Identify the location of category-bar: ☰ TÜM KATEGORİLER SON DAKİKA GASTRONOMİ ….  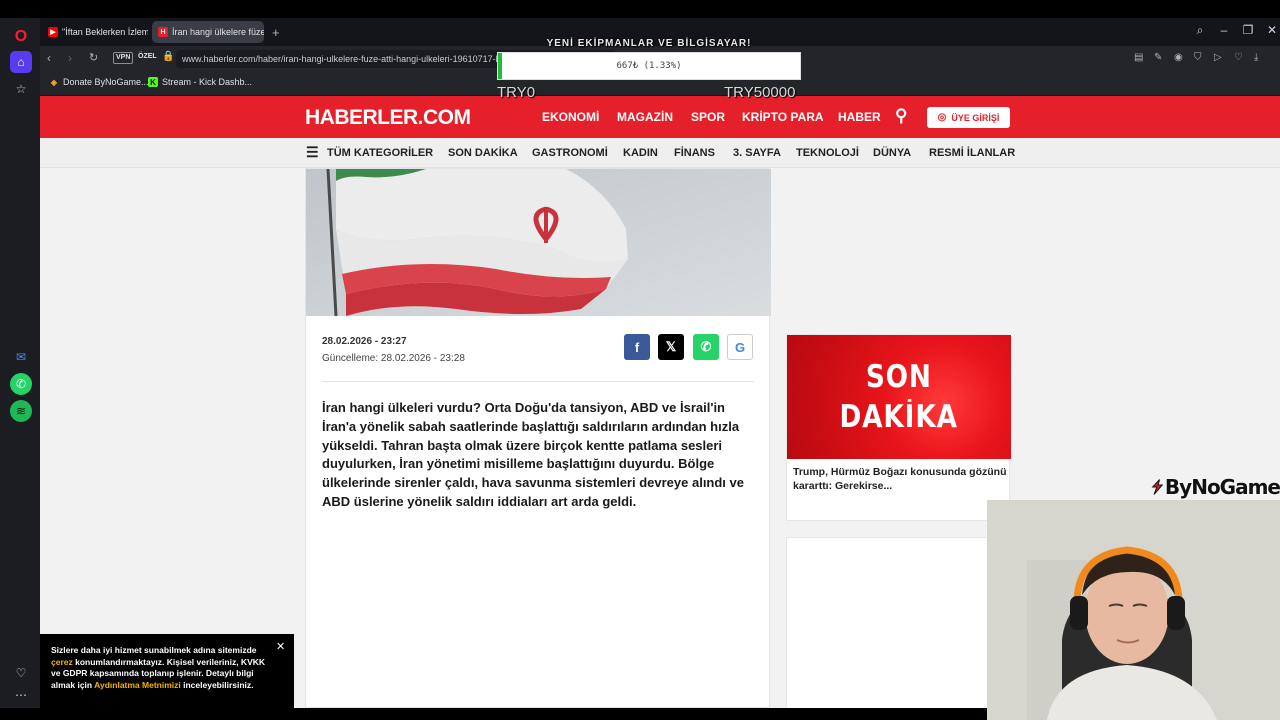
(660, 153).